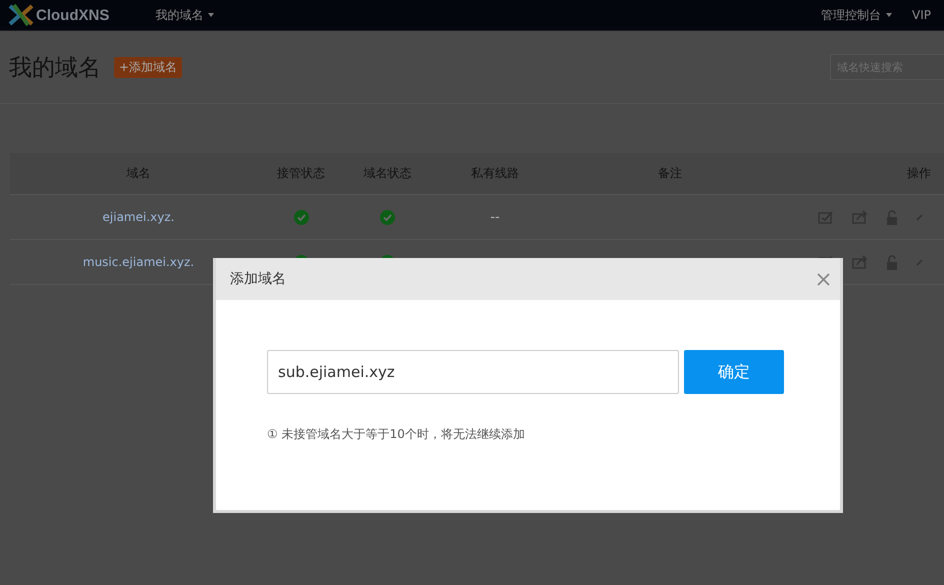 The height and width of the screenshot is (585, 944). Describe the element at coordinates (21, 15) in the screenshot. I see `logo-icon` at that location.